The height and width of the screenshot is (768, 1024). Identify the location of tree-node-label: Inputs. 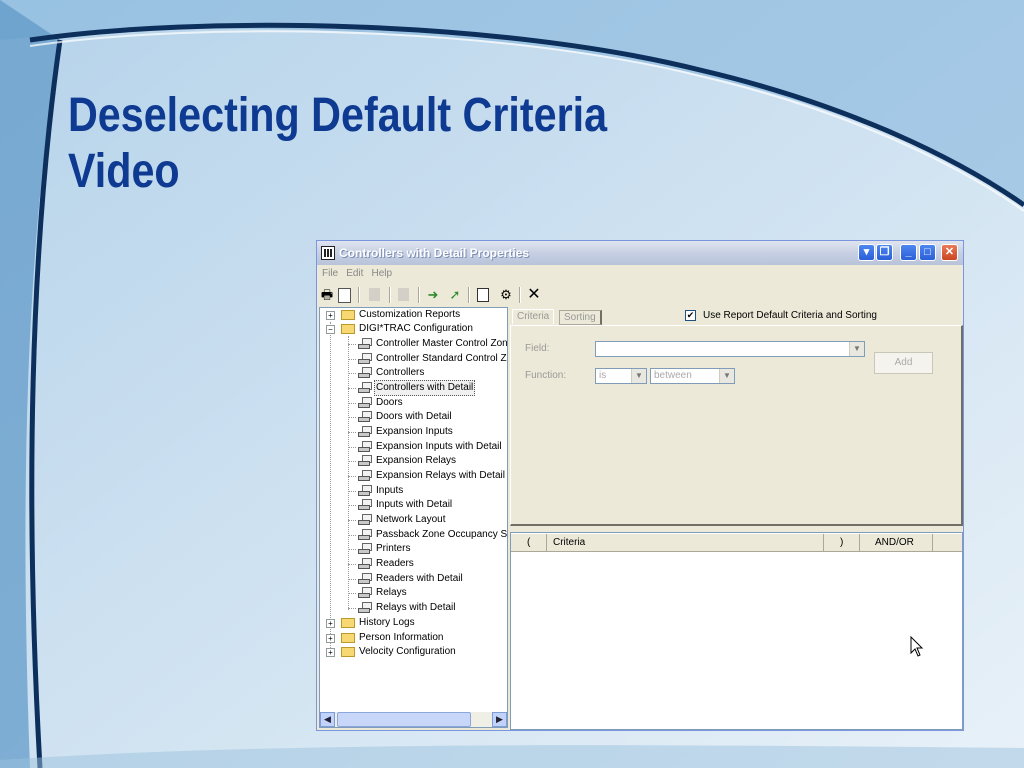
(390, 490).